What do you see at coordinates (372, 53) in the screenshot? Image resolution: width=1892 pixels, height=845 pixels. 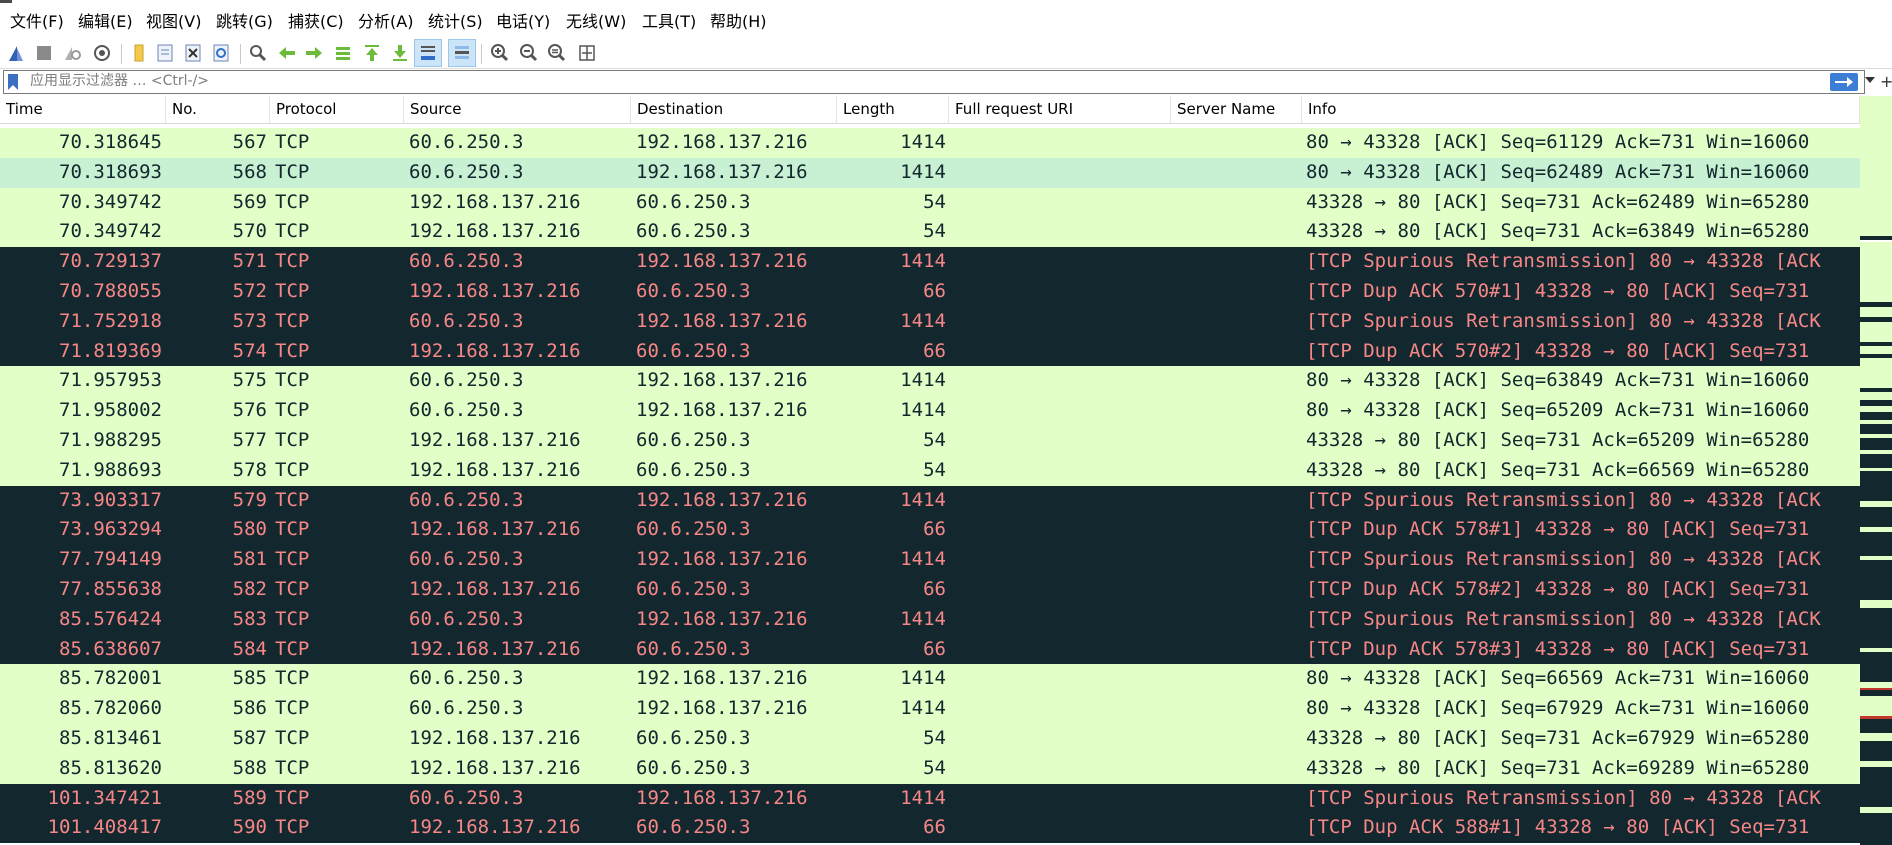 I see `go-to-first-packet-icon` at bounding box center [372, 53].